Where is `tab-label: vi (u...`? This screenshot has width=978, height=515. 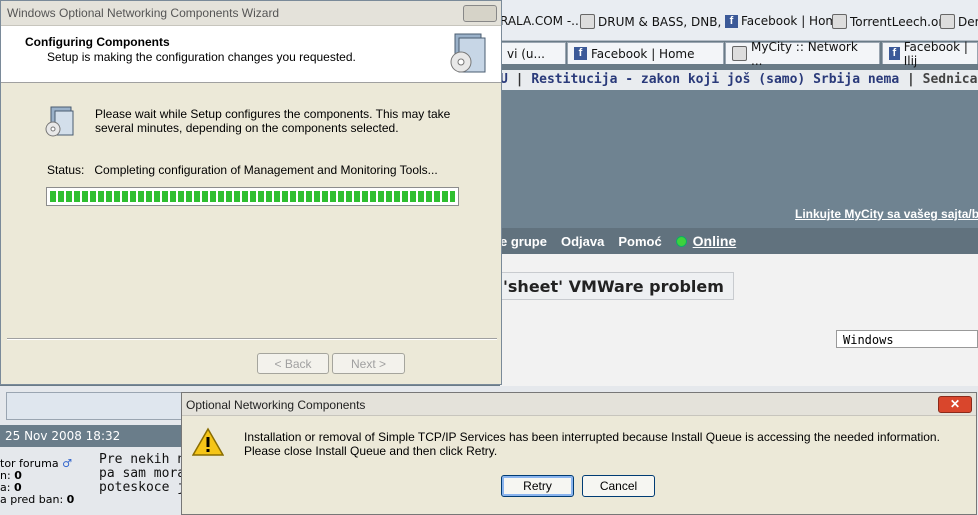
tab-label: vi (u... is located at coordinates (526, 53).